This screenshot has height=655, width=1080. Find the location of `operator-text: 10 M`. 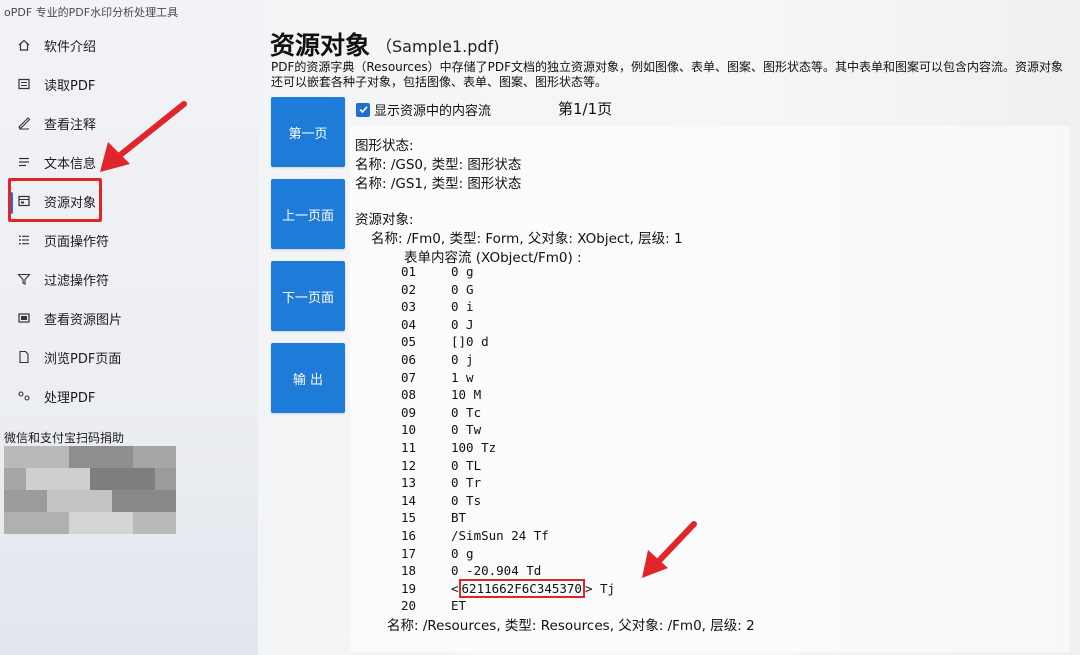

operator-text: 10 M is located at coordinates (466, 395).